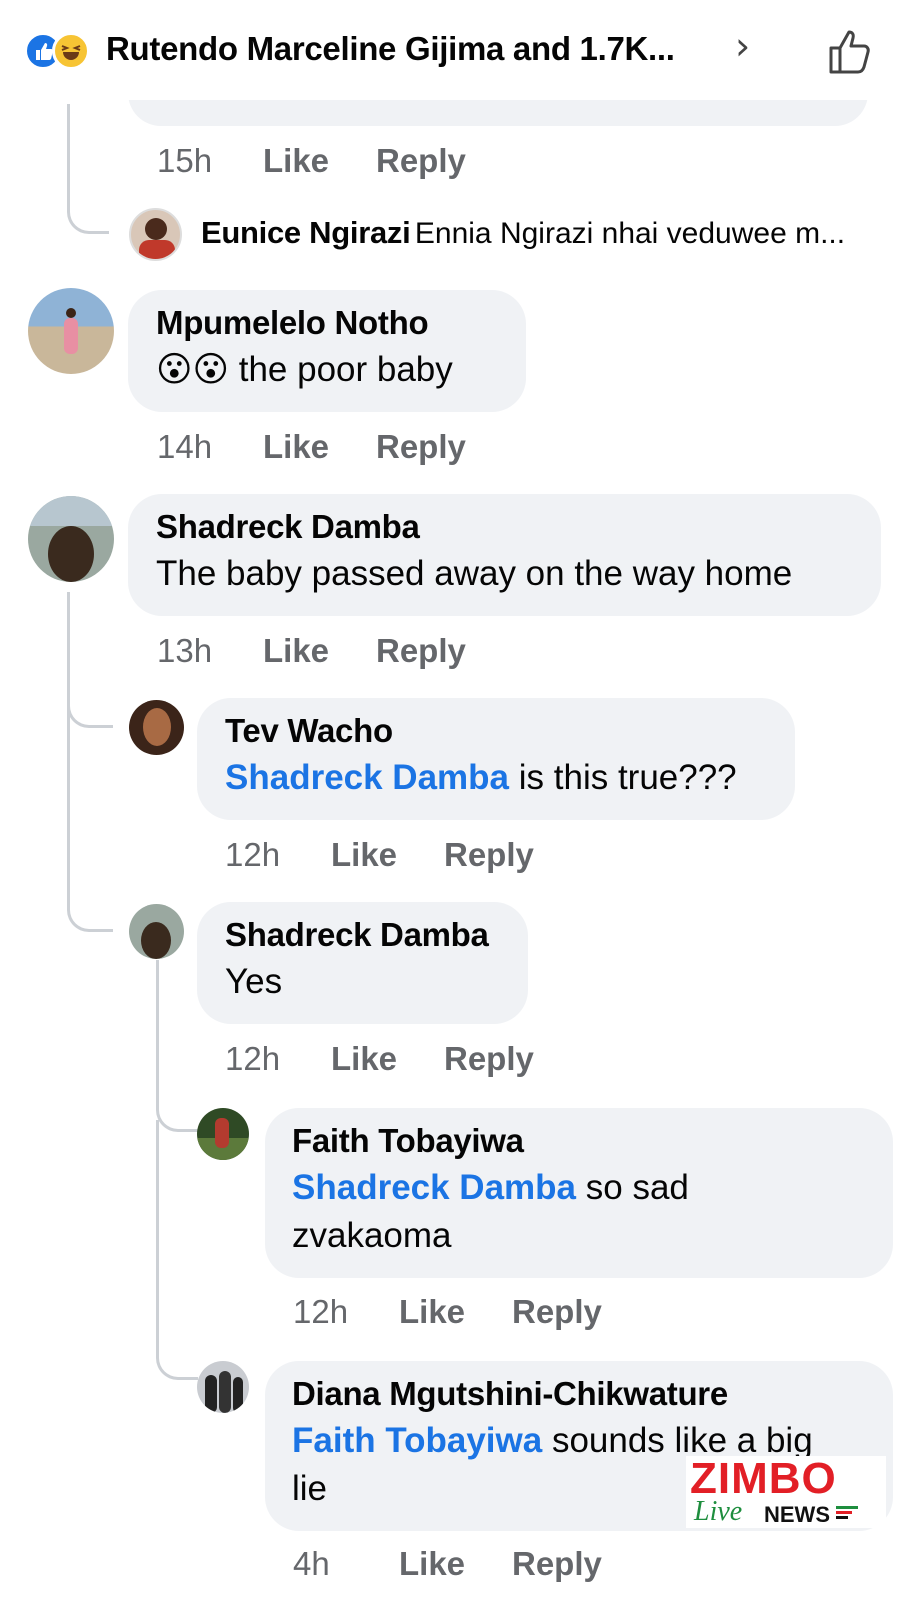 This screenshot has width=921, height=1608. I want to click on header-overlay: Rutendo Marceline Gijima and 1.7K... ›, so click(460, 52).